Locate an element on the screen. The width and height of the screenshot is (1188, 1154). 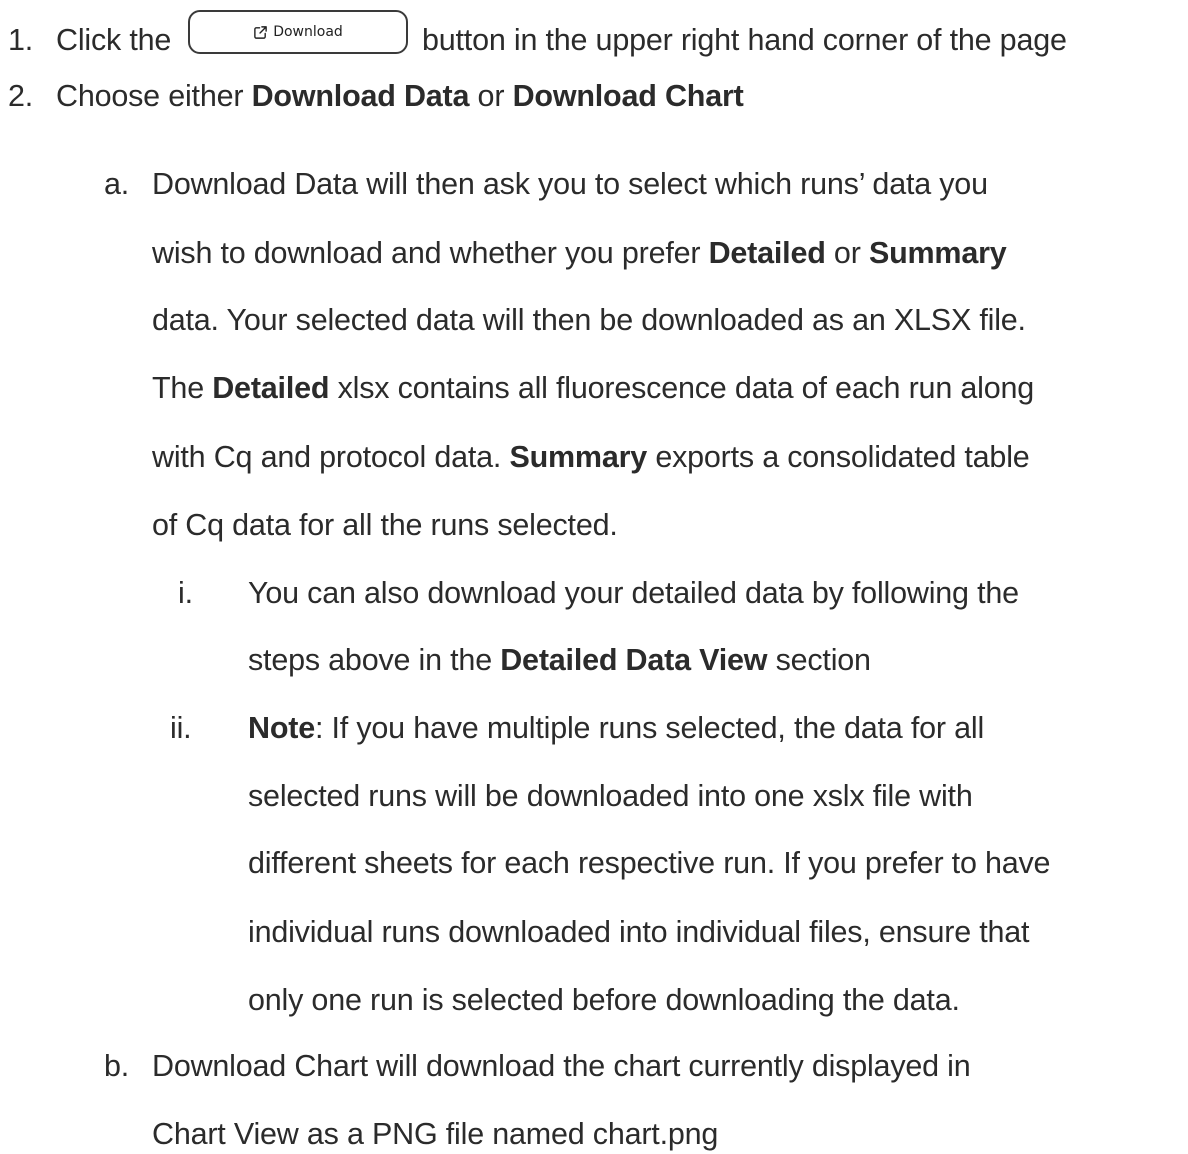
substep-a-marker: a. is located at coordinates (117, 184).